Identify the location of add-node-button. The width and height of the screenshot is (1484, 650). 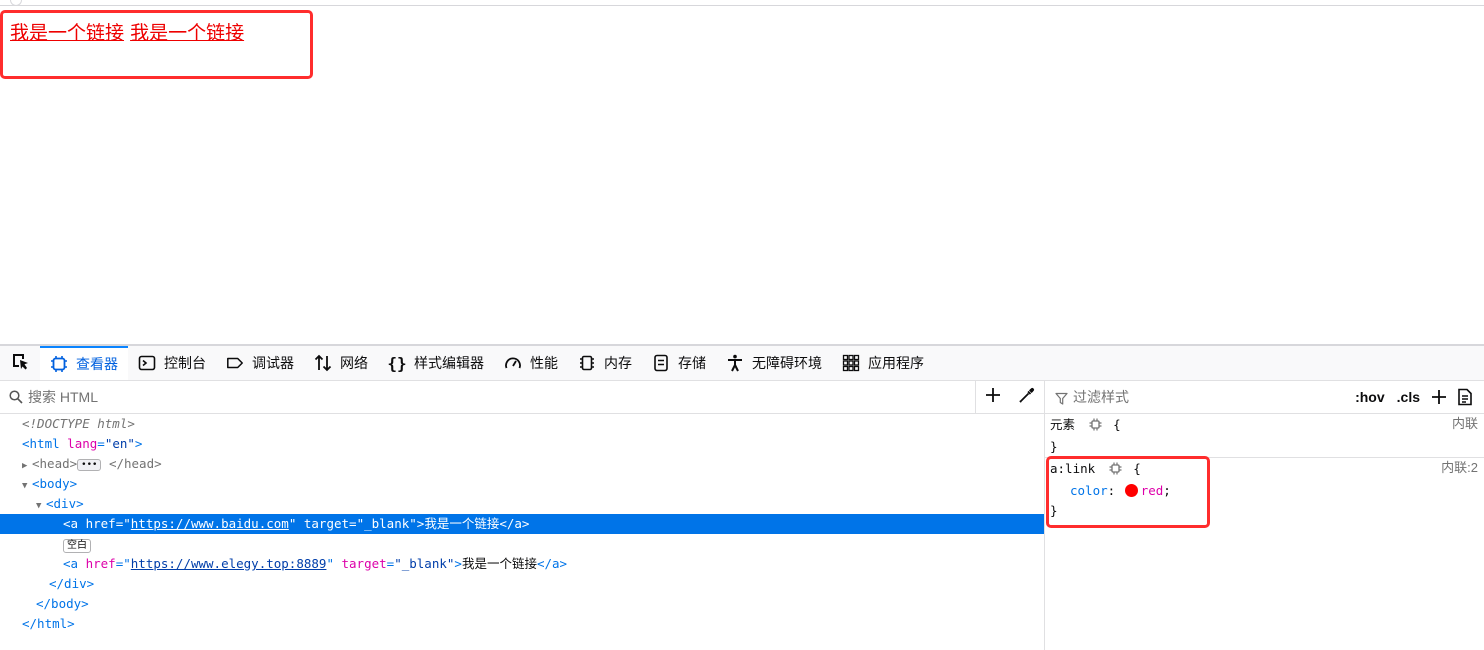
(992, 397).